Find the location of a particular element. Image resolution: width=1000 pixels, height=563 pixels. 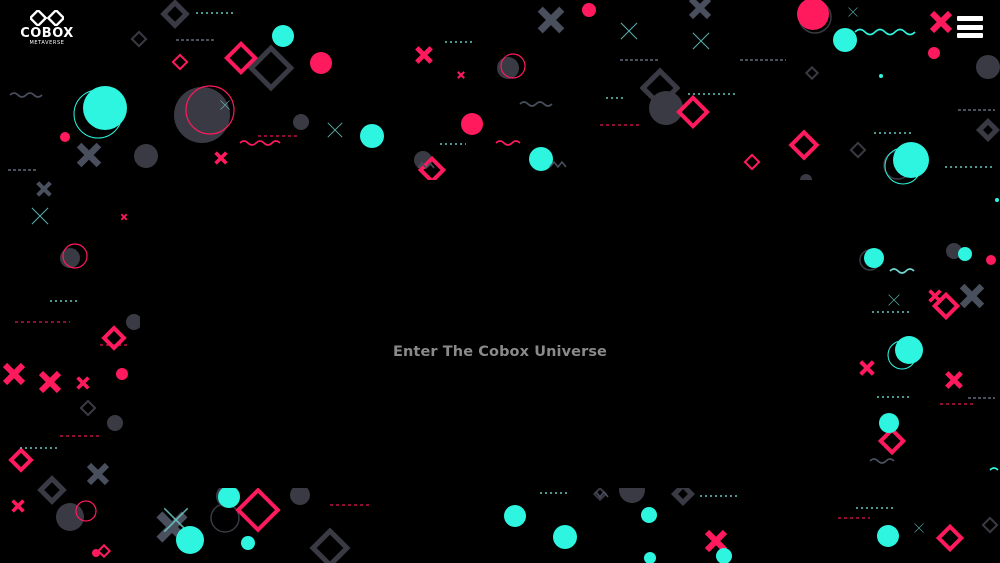

menu-bar-bottom is located at coordinates (970, 35).